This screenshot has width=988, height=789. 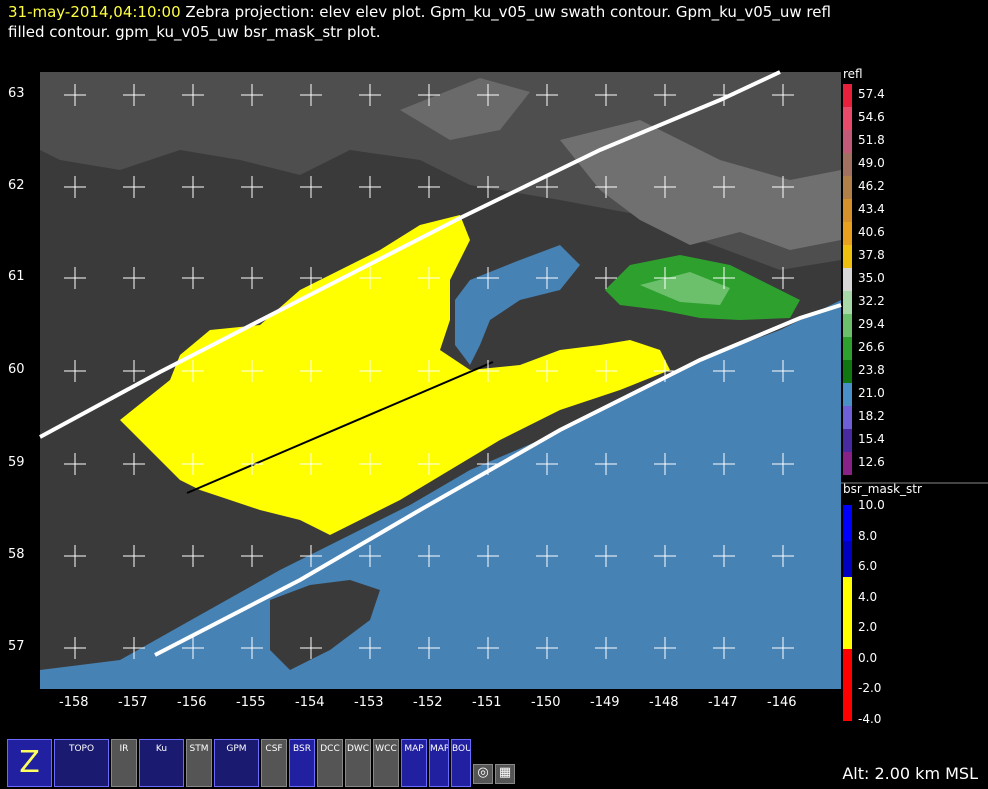 What do you see at coordinates (487, 702) in the screenshot?
I see `x-tick-label: -151` at bounding box center [487, 702].